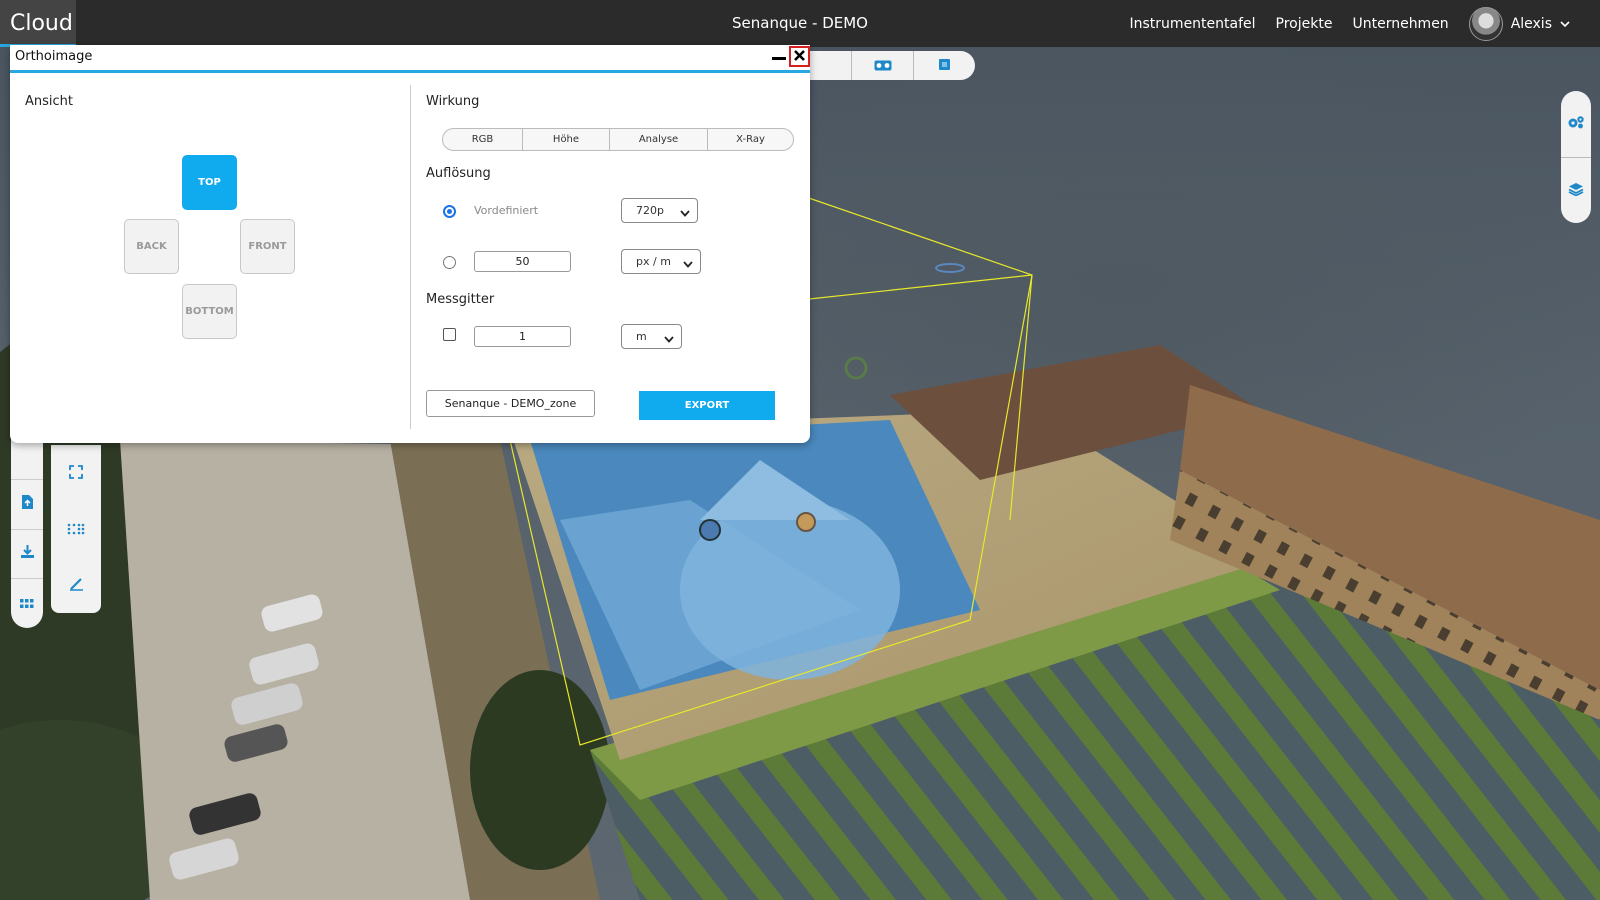 This screenshot has height=900, width=1600. I want to click on layers-icon, so click(1576, 190).